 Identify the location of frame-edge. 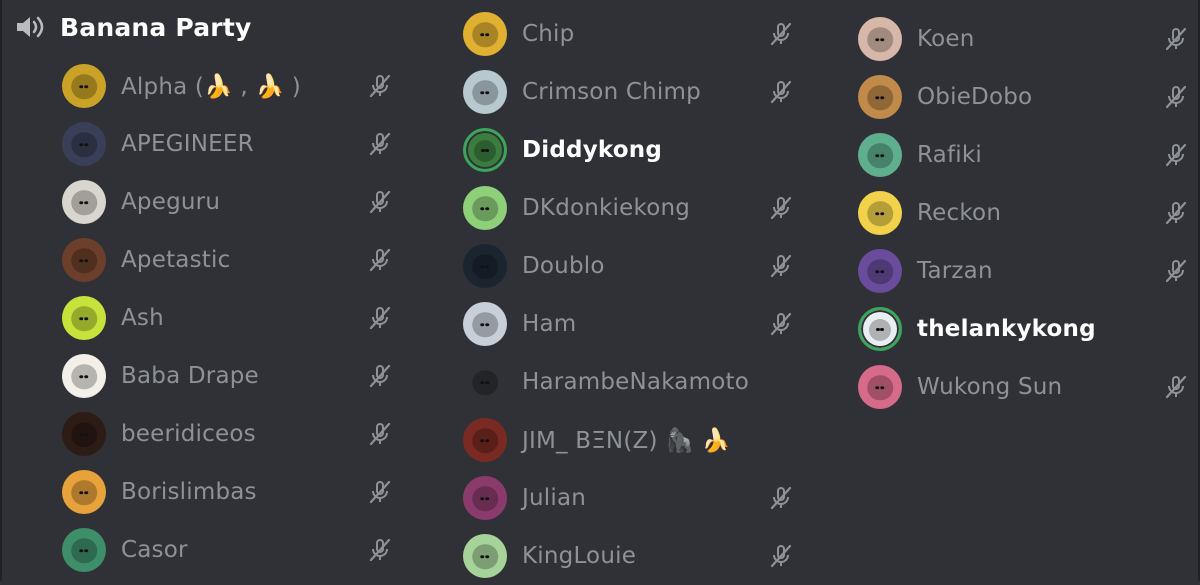
(1, 290).